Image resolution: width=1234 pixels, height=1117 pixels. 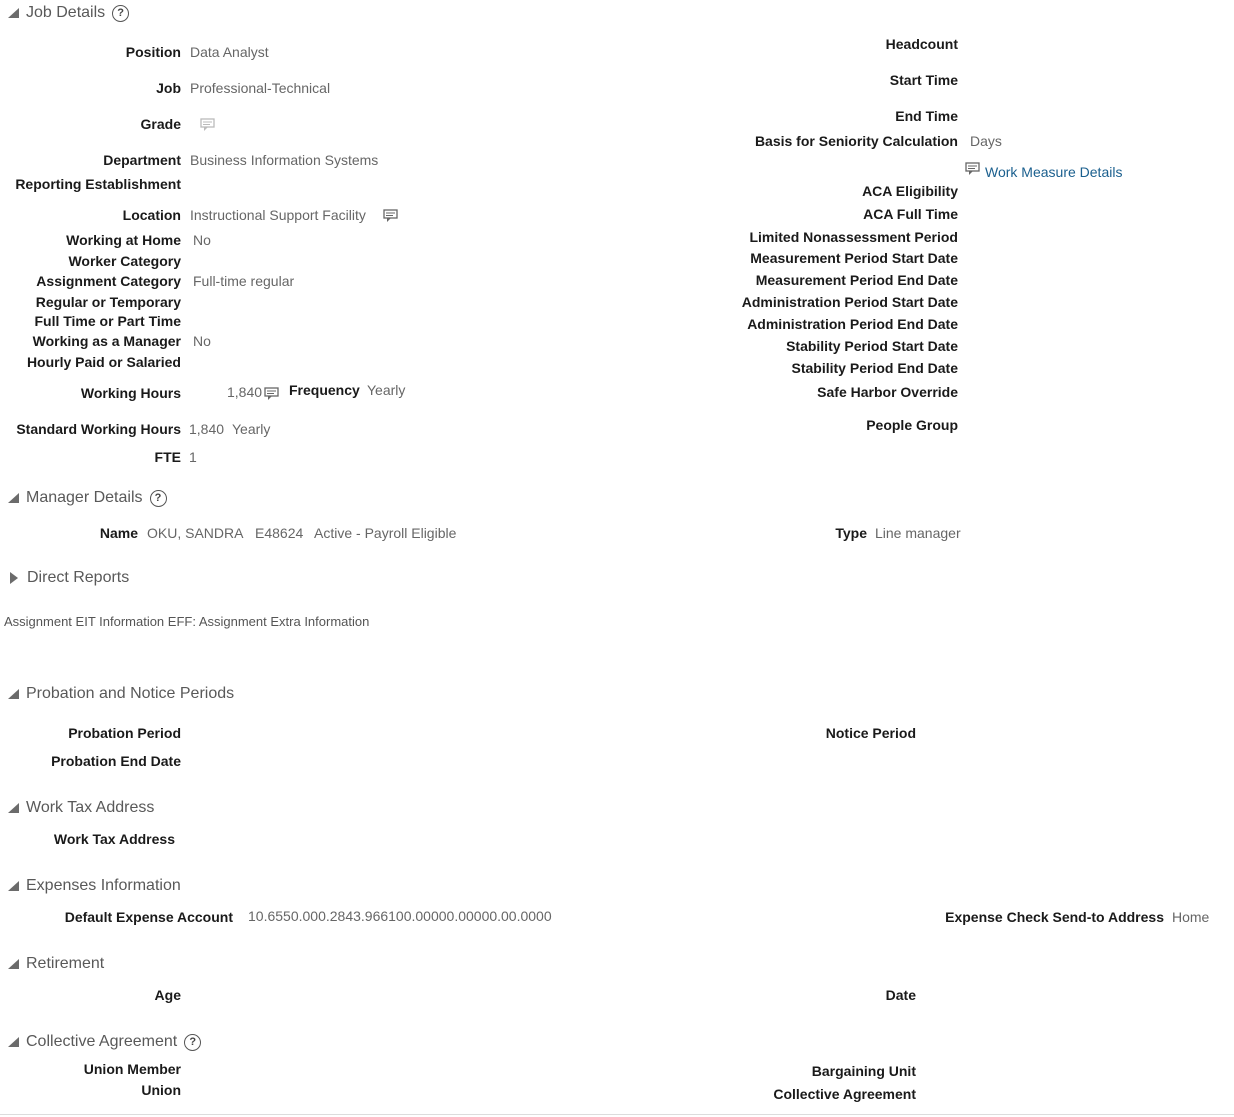 What do you see at coordinates (617, 1114) in the screenshot?
I see `bottom-divider` at bounding box center [617, 1114].